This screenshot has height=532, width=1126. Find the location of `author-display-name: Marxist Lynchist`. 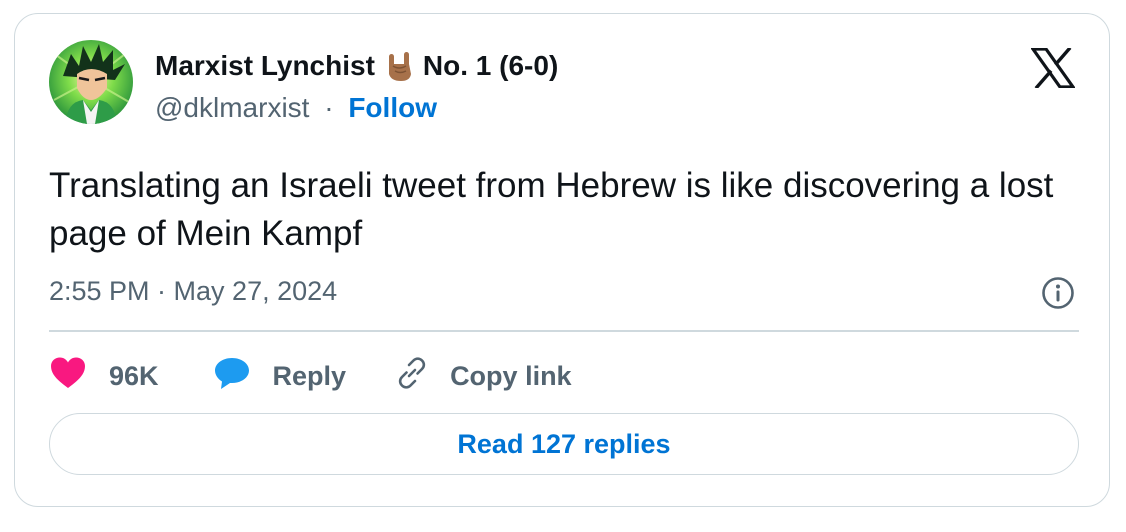

author-display-name: Marxist Lynchist is located at coordinates (265, 66).